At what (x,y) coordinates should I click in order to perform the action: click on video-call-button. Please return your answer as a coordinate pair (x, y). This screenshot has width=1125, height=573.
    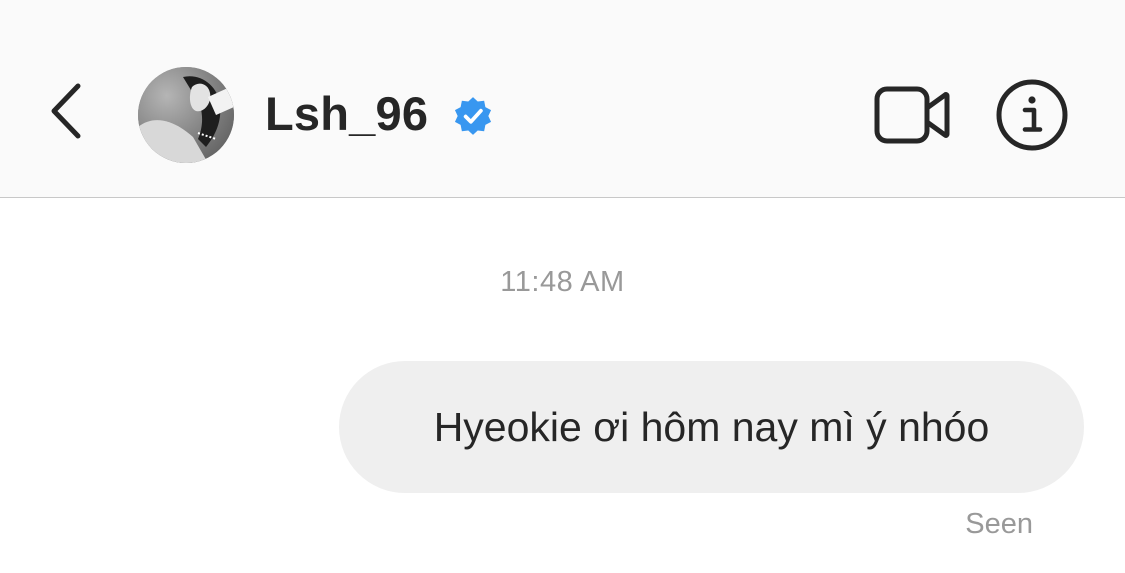
    Looking at the image, I should click on (912, 115).